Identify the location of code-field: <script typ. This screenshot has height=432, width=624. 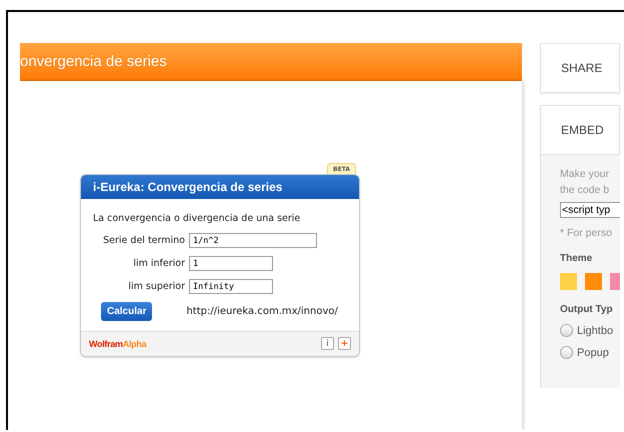
(590, 210).